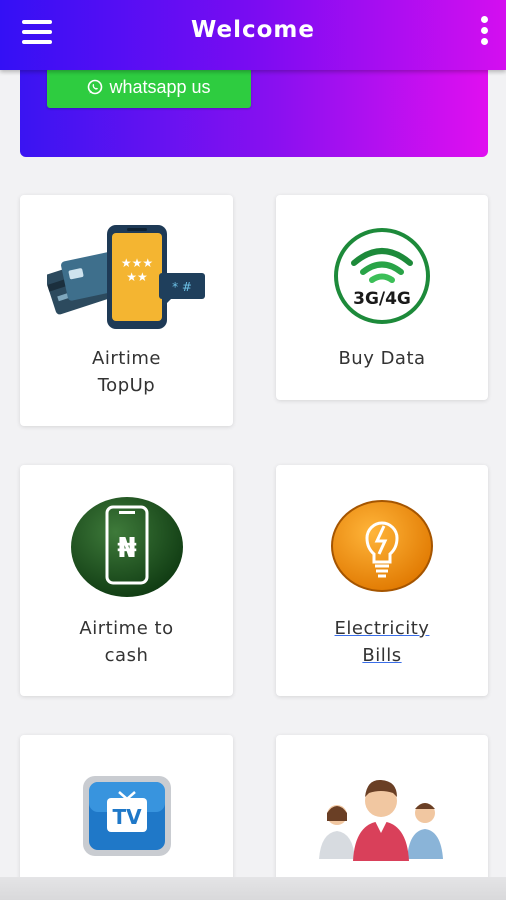 The height and width of the screenshot is (900, 506). I want to click on service-card-airtime-to-cash: ₦ Airtime to cash, so click(126, 580).